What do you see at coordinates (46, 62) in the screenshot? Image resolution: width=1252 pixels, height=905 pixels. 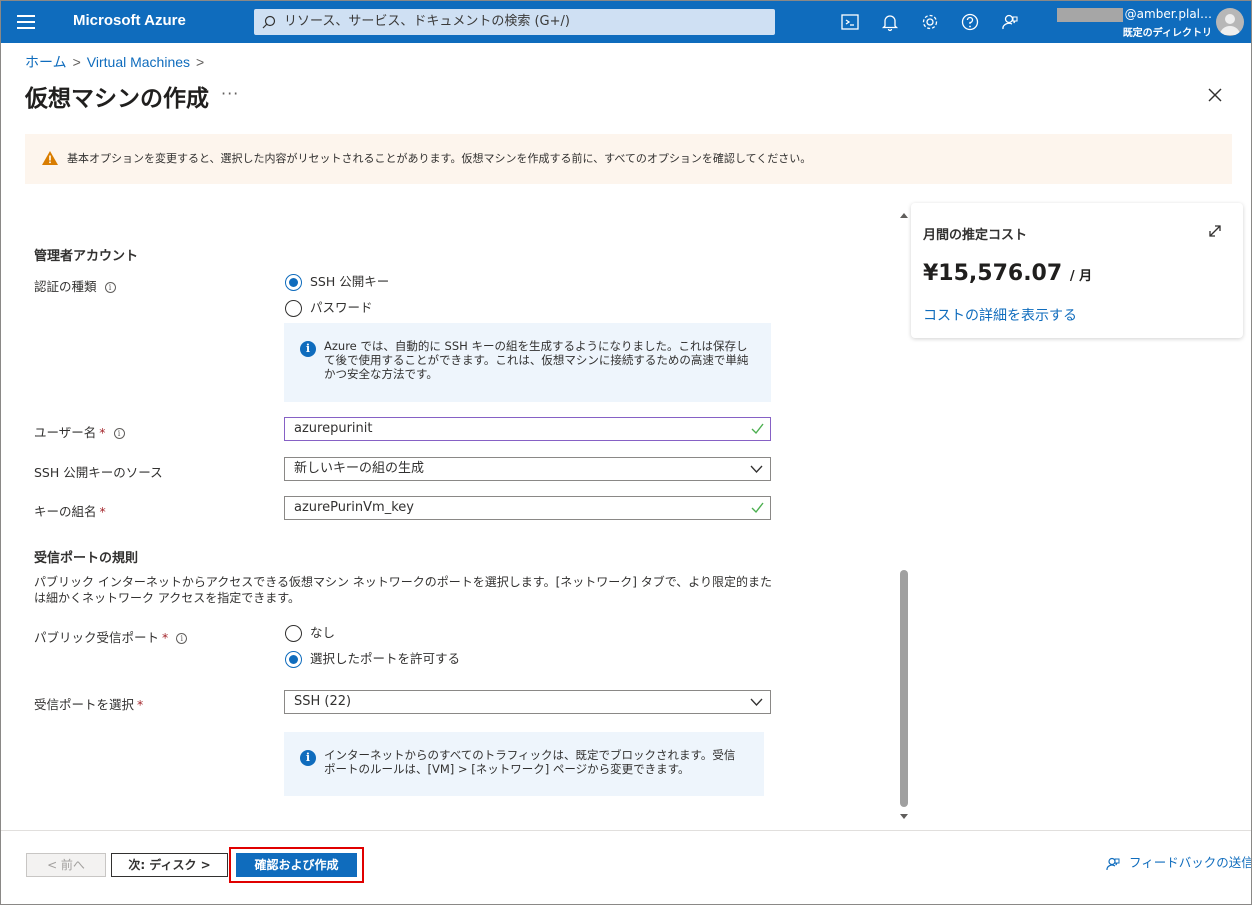 I see `breadcrumb-home: ホーム` at bounding box center [46, 62].